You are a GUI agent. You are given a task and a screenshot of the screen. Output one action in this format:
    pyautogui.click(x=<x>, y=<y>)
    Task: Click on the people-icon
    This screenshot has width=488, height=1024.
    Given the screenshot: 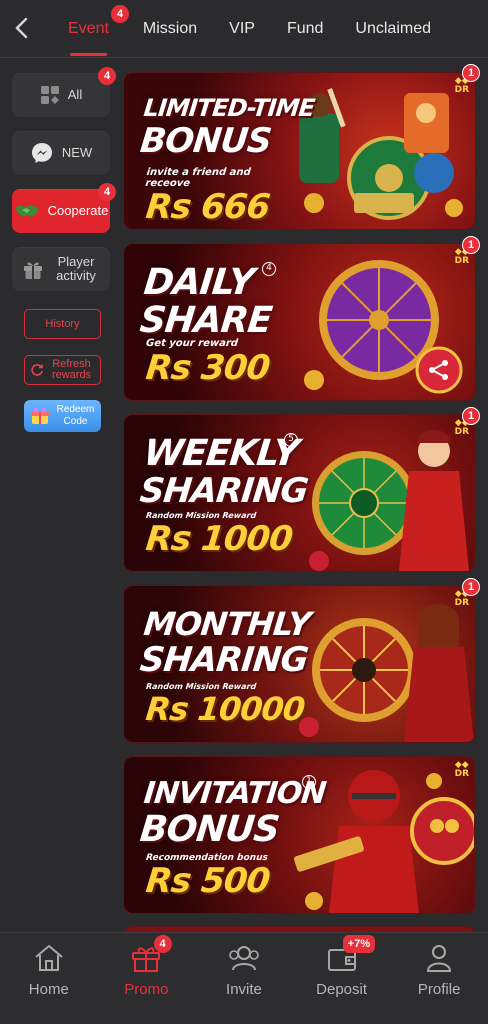 What is the action you would take?
    pyautogui.click(x=244, y=958)
    